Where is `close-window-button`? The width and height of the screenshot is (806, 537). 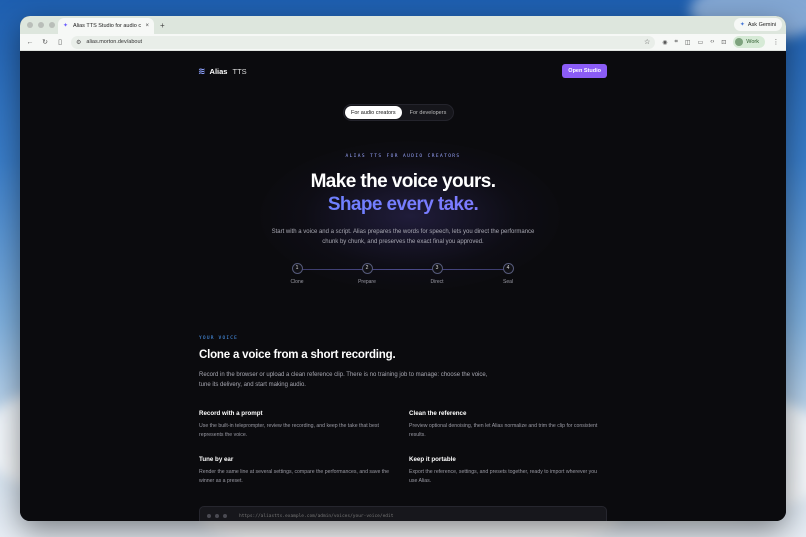 close-window-button is located at coordinates (30, 25).